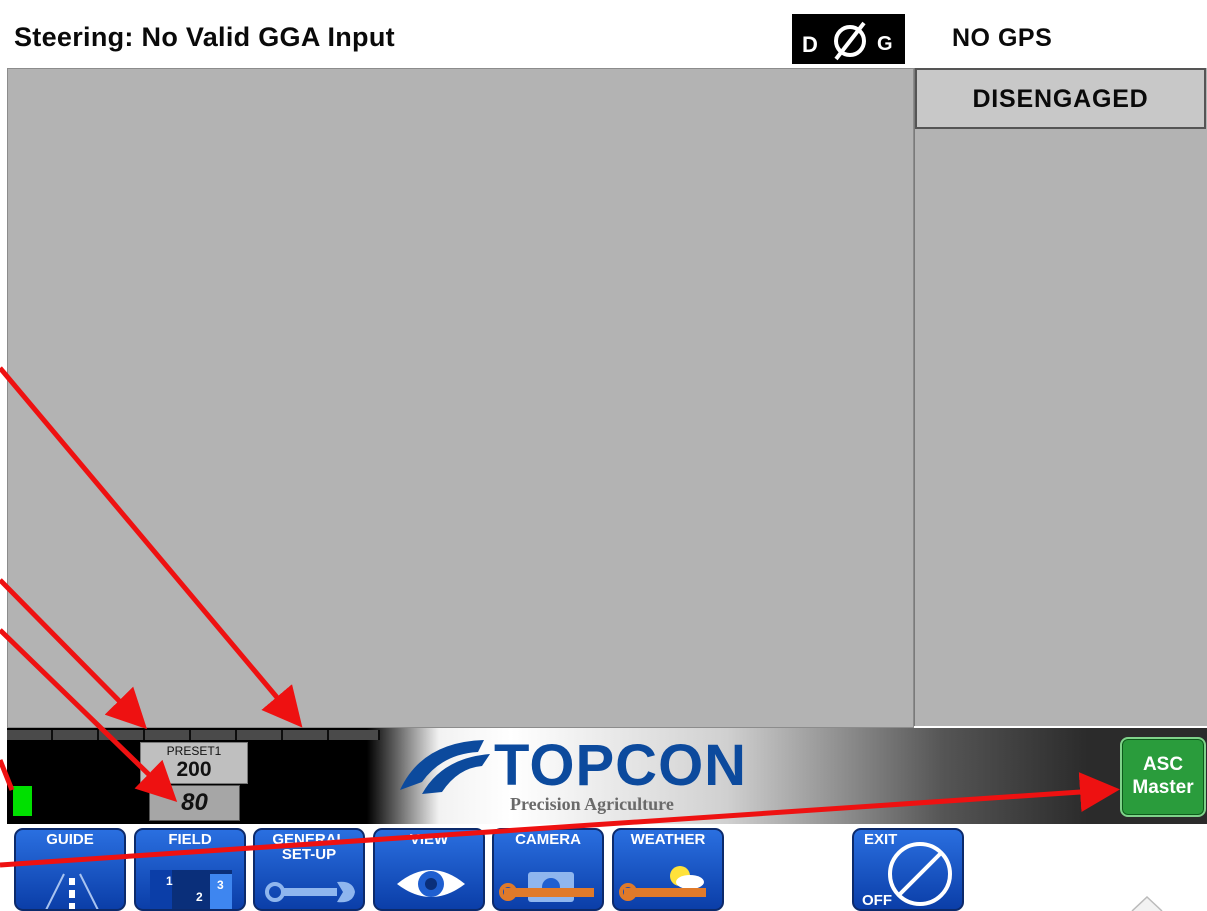 Image resolution: width=1207 pixels, height=911 pixels. Describe the element at coordinates (621, 765) in the screenshot. I see `topcon-brand-text: TOPCON` at that location.